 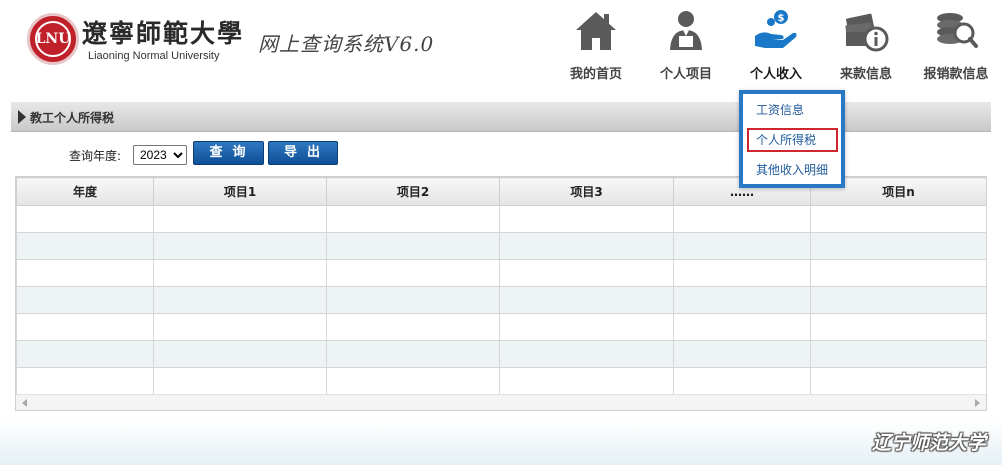 What do you see at coordinates (792, 111) in the screenshot?
I see `menu-item-salary: 工资信息` at bounding box center [792, 111].